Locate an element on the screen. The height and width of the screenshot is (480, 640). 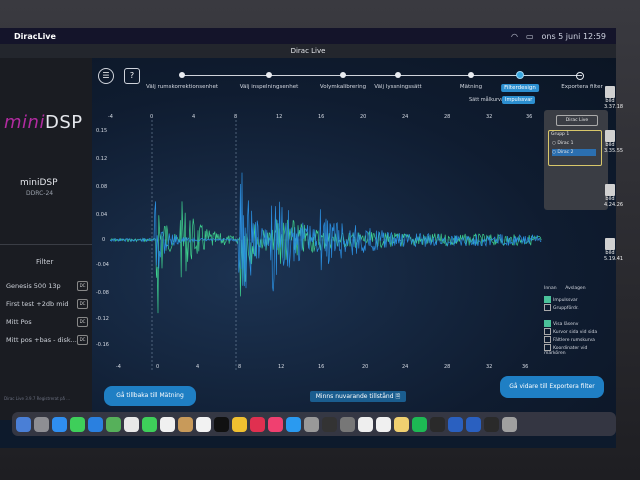
y-tick: 0.04 is located at coordinates (102, 215).